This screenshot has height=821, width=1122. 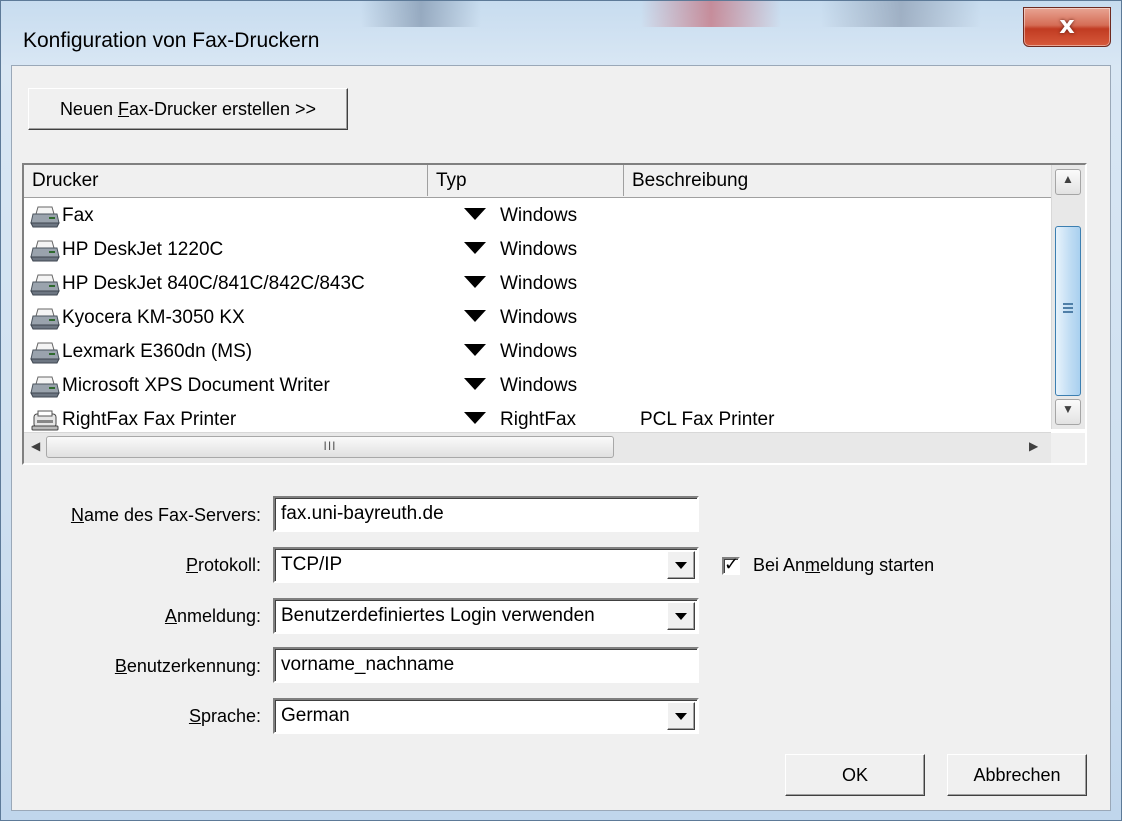 What do you see at coordinates (837, 180) in the screenshot?
I see `column-header-beschreibung: Beschreibung` at bounding box center [837, 180].